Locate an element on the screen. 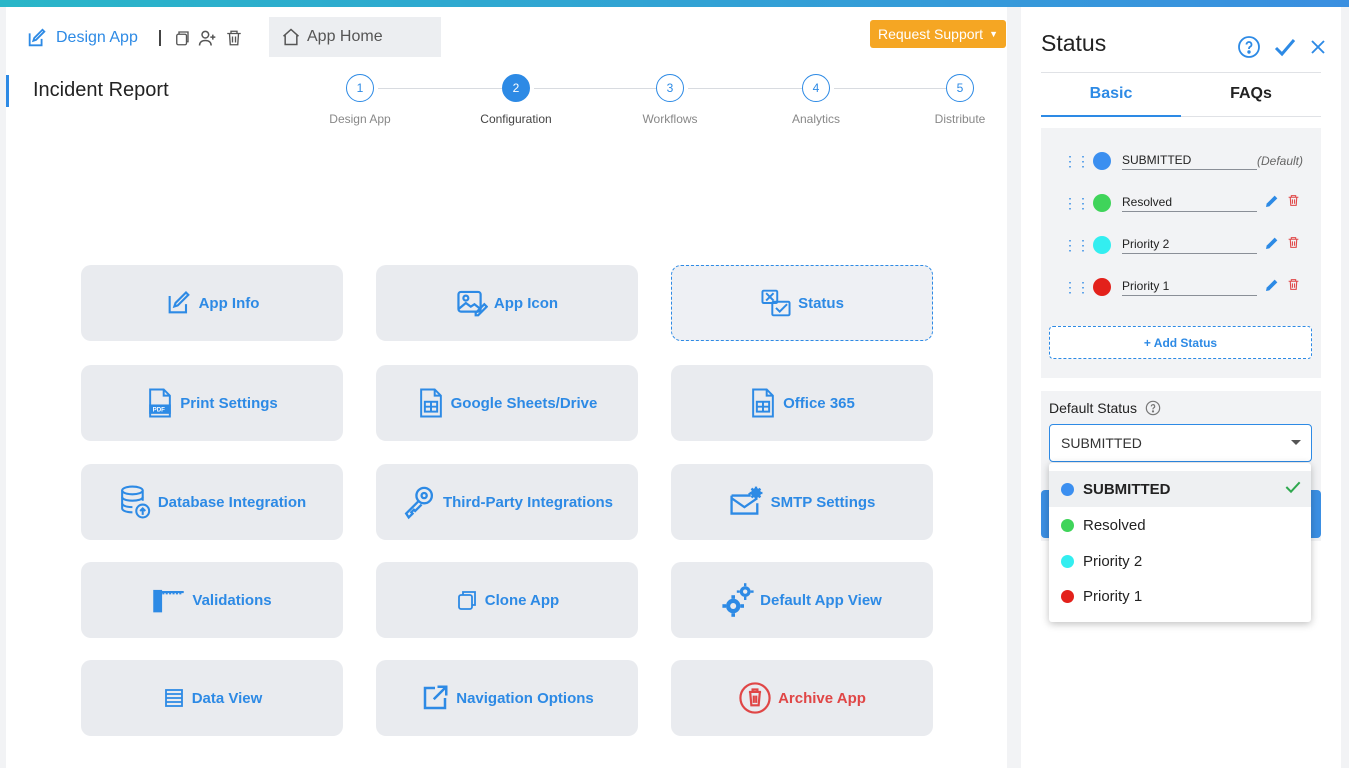  card-label: Archive App is located at coordinates (822, 698).